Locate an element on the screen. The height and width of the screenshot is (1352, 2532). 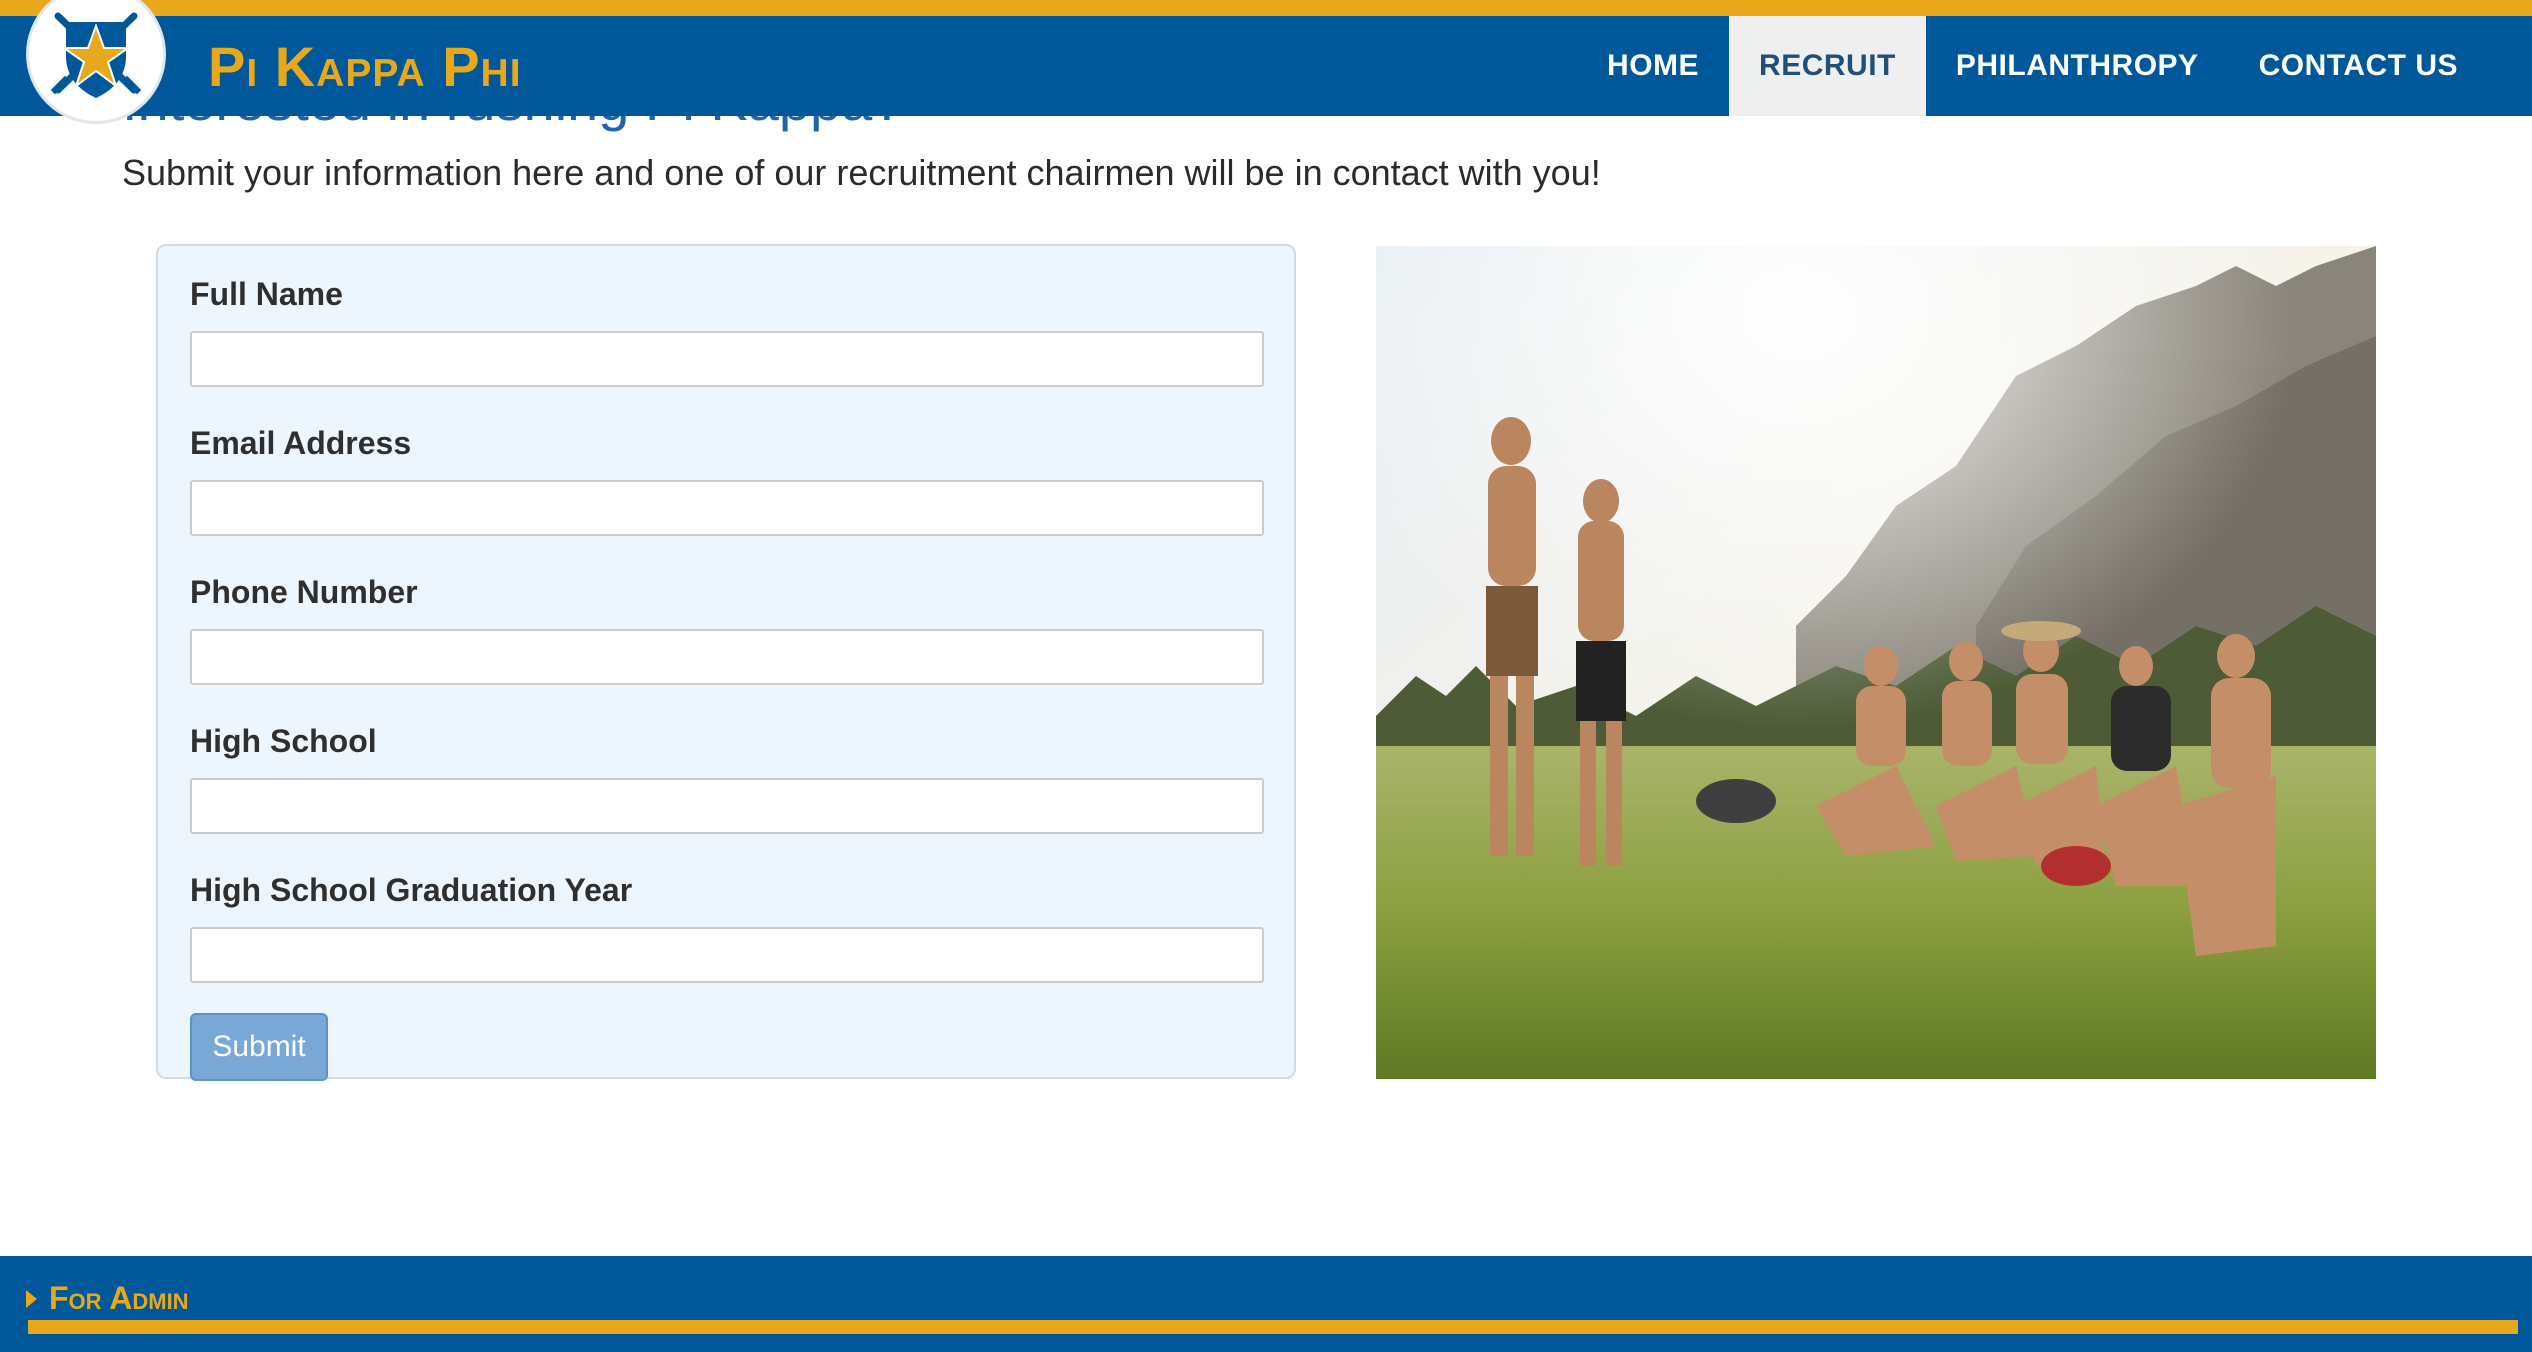
field-phone: Phone Number is located at coordinates (727, 629).